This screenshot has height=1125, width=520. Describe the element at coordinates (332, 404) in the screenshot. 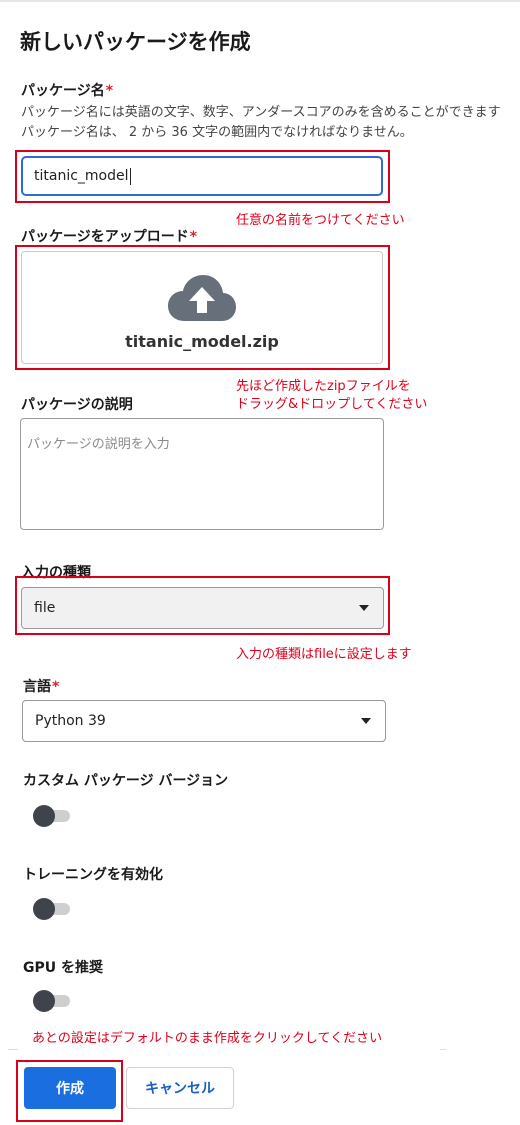

I see `annotation-upload-2: ドラッグ&ドロップしてください` at that location.